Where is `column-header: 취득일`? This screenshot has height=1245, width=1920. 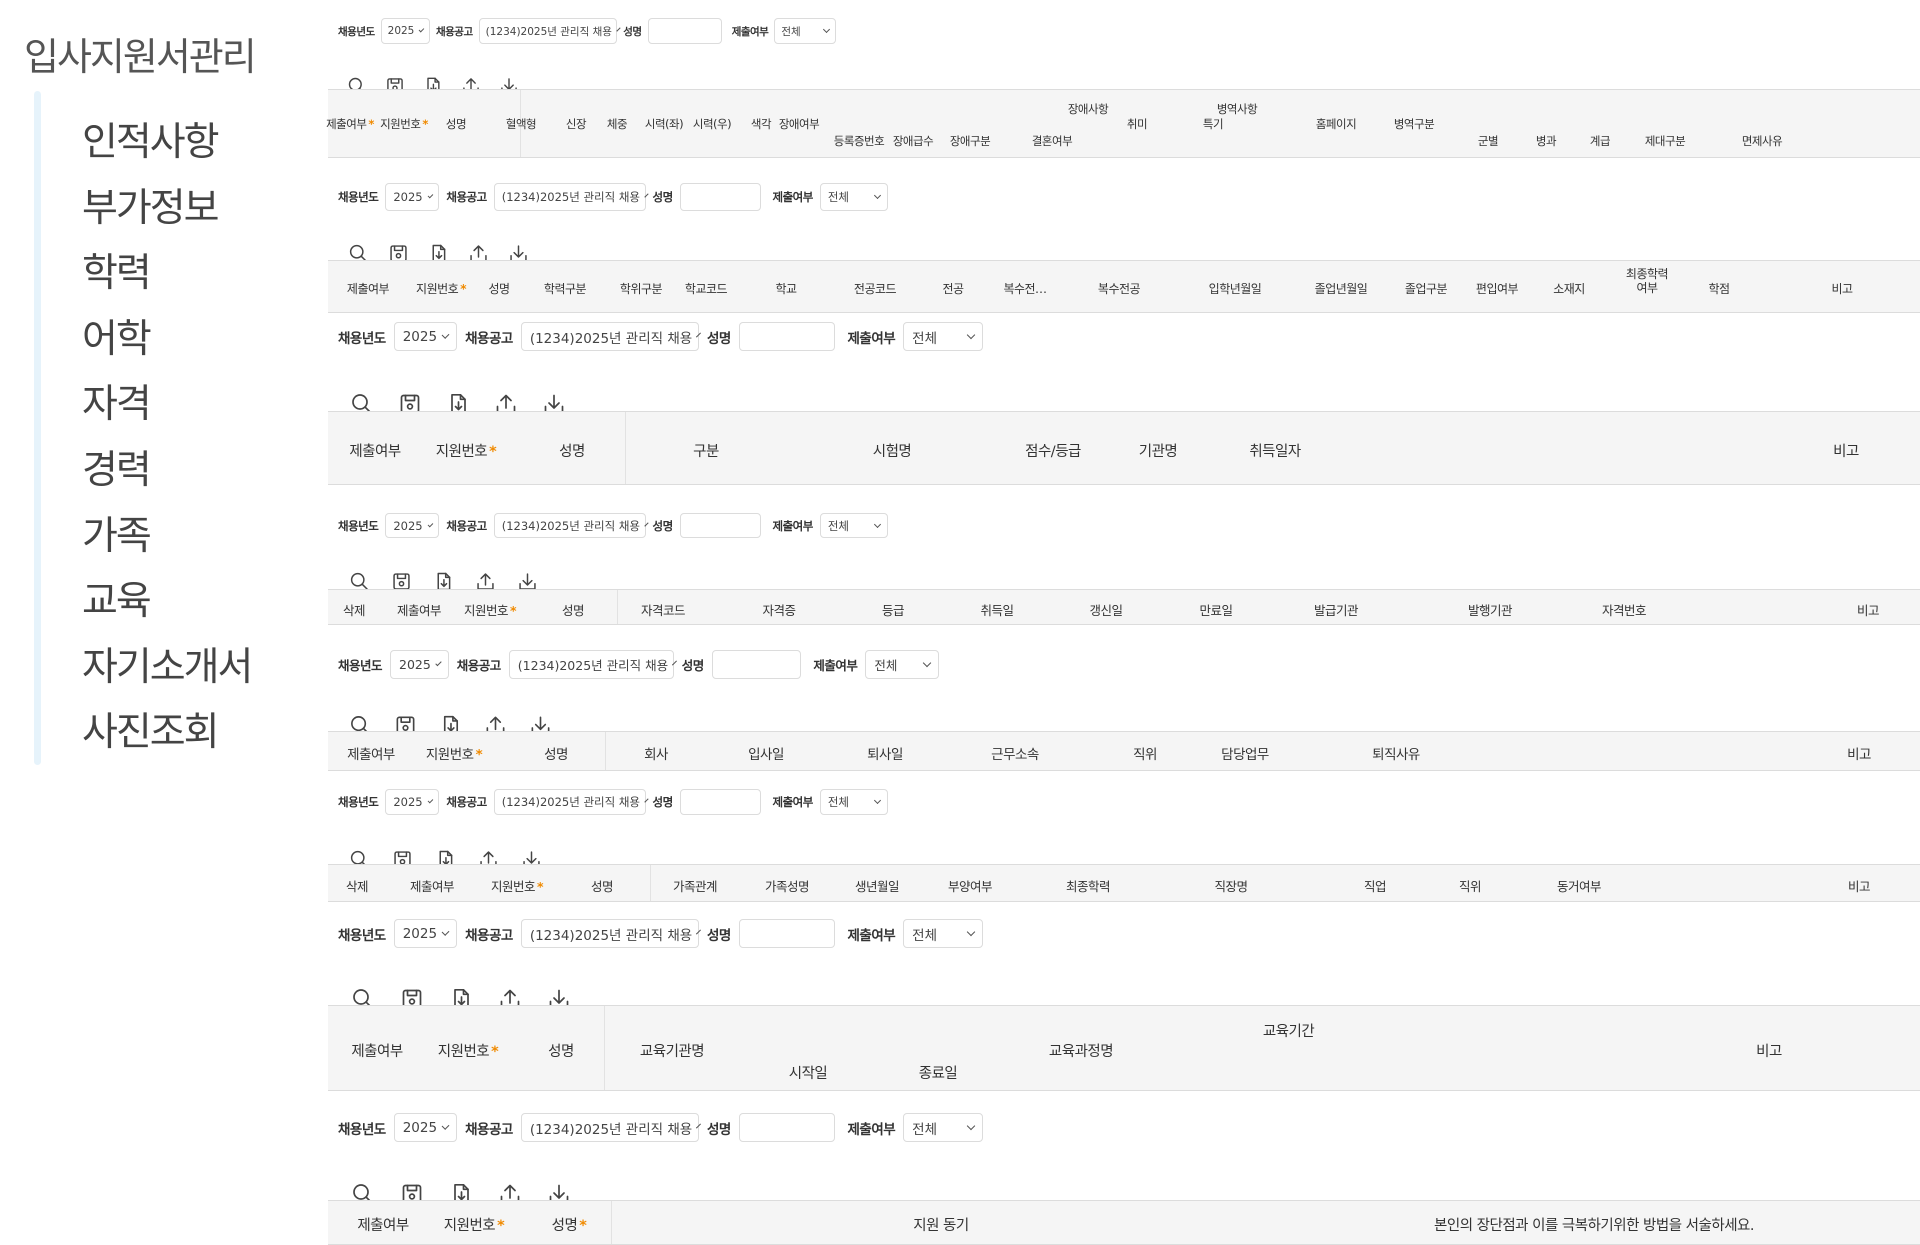 column-header: 취득일 is located at coordinates (997, 609).